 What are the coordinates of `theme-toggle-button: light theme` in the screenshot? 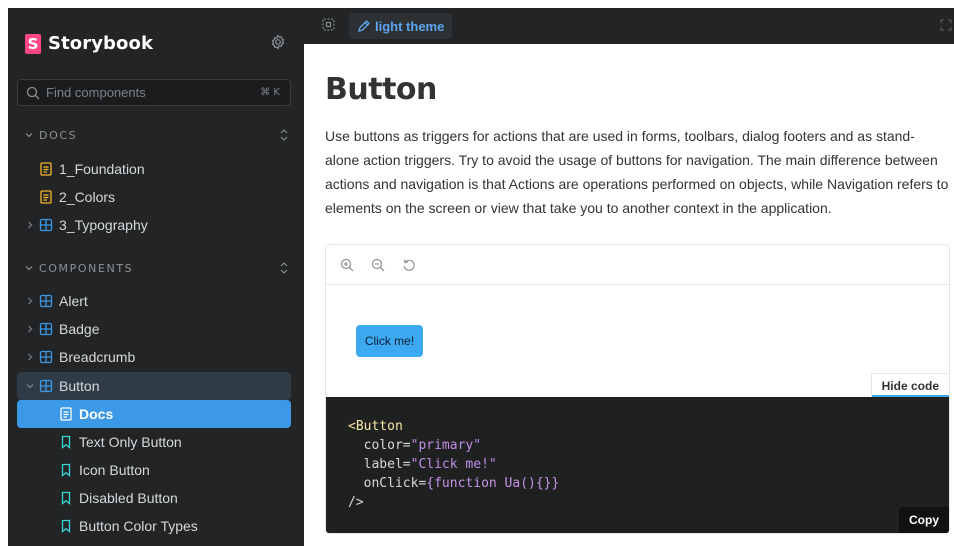 It's located at (401, 26).